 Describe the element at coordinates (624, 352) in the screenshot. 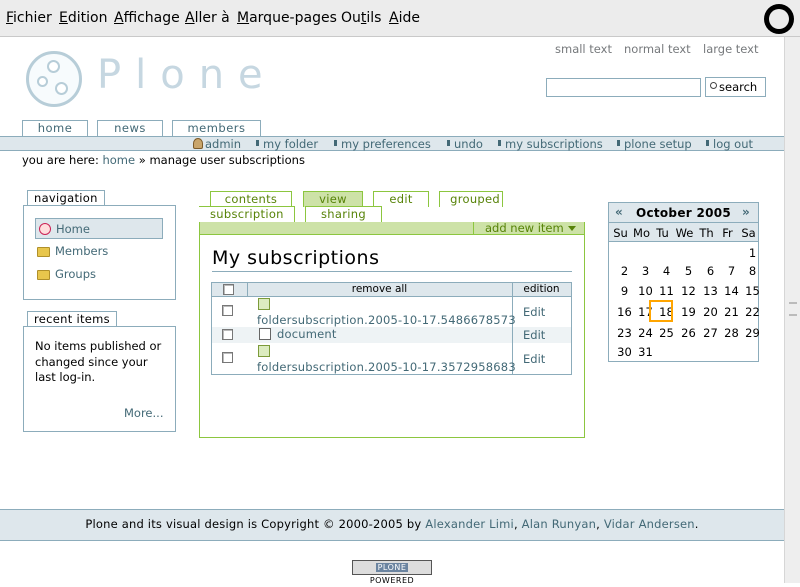

I see `calendar-day: 30` at that location.